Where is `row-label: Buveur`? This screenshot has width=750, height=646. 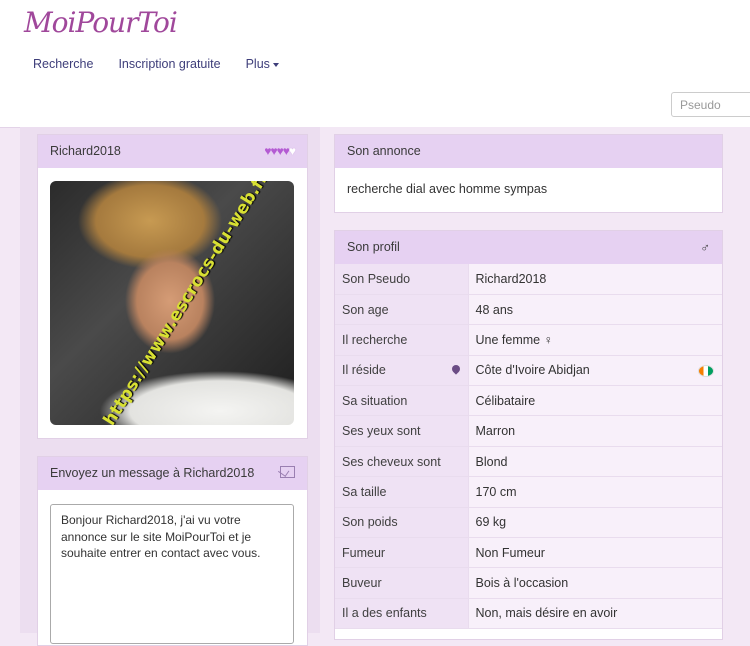
row-label: Buveur is located at coordinates (401, 583).